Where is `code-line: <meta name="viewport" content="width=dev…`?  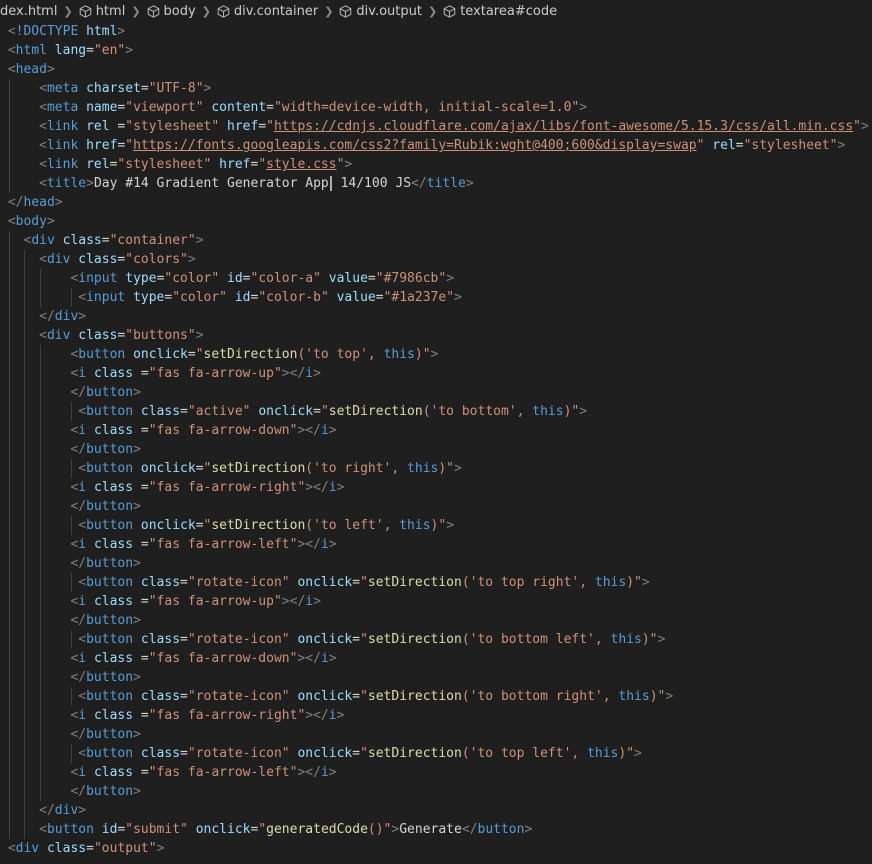 code-line: <meta name="viewport" content="width=dev… is located at coordinates (436, 107).